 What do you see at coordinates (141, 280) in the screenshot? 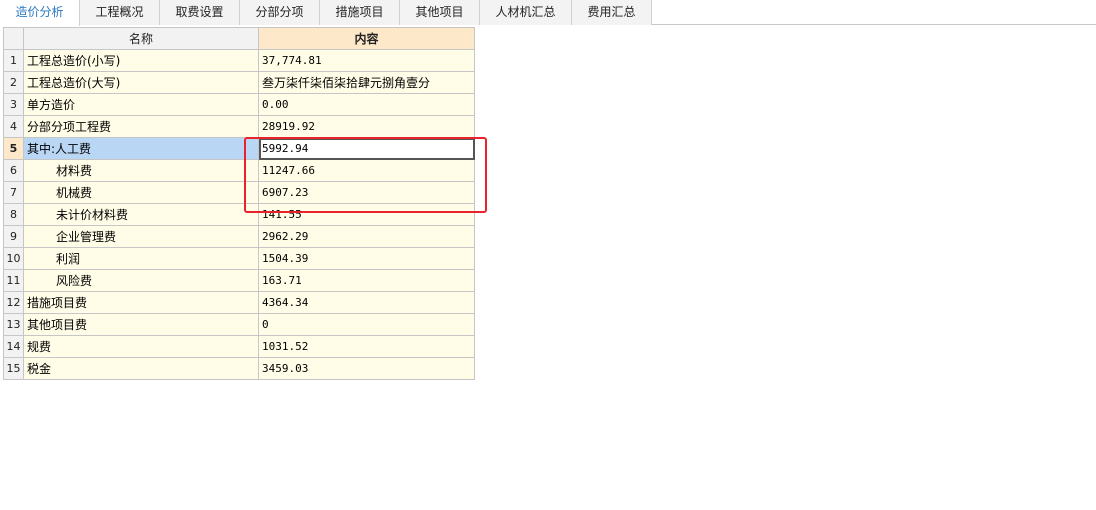
I see `cell-name: 风险费` at bounding box center [141, 280].